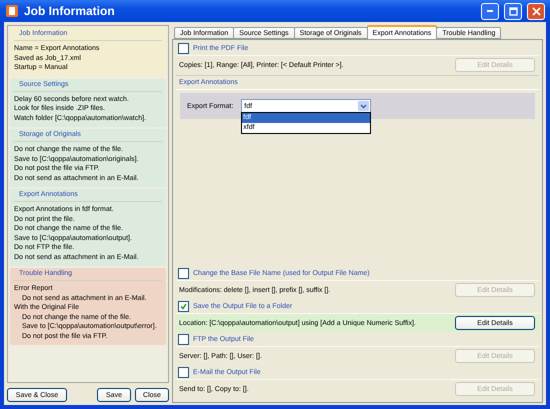  I want to click on close-icon, so click(536, 11).